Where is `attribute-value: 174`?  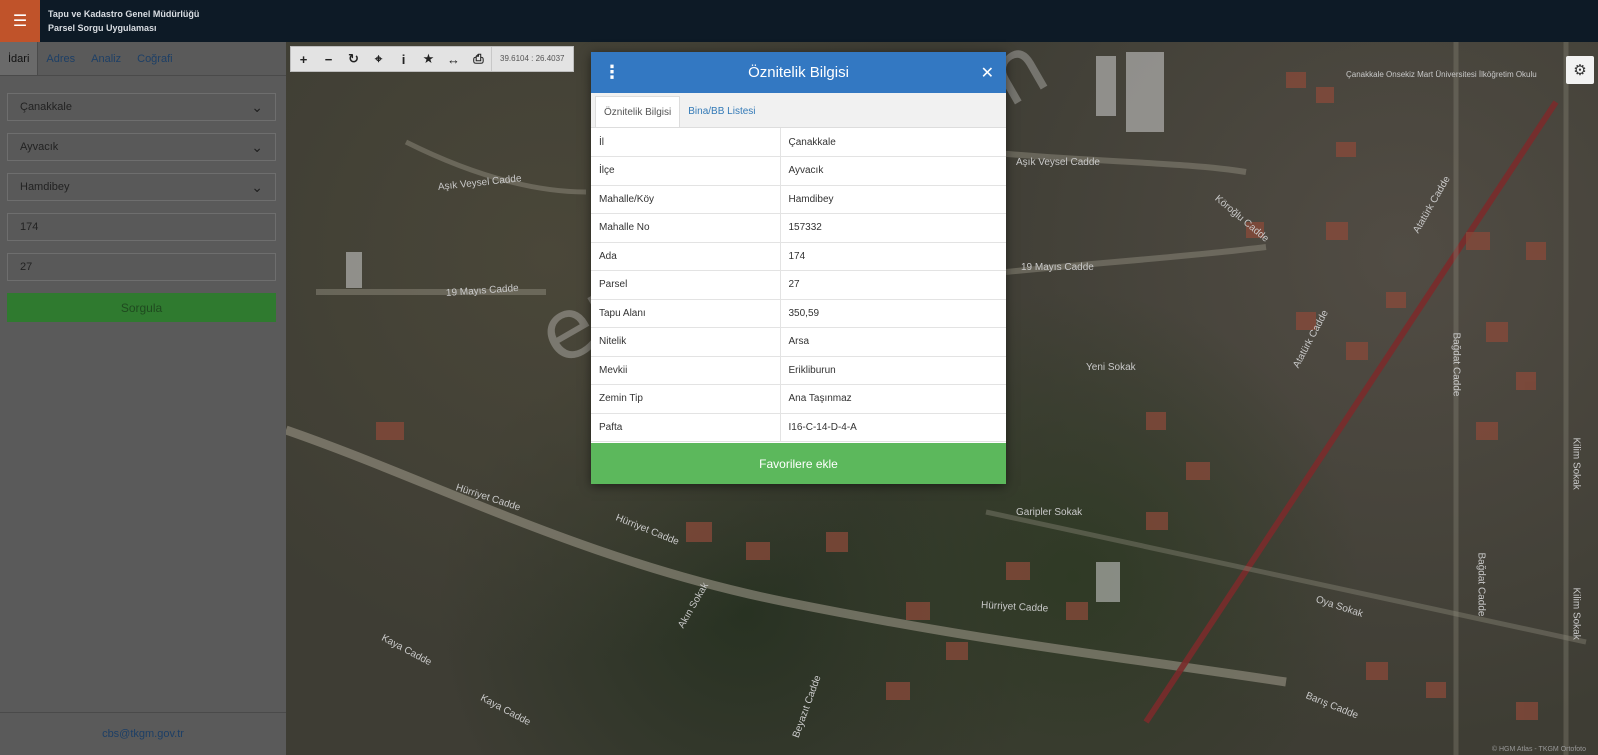
attribute-value: 174 is located at coordinates (893, 256).